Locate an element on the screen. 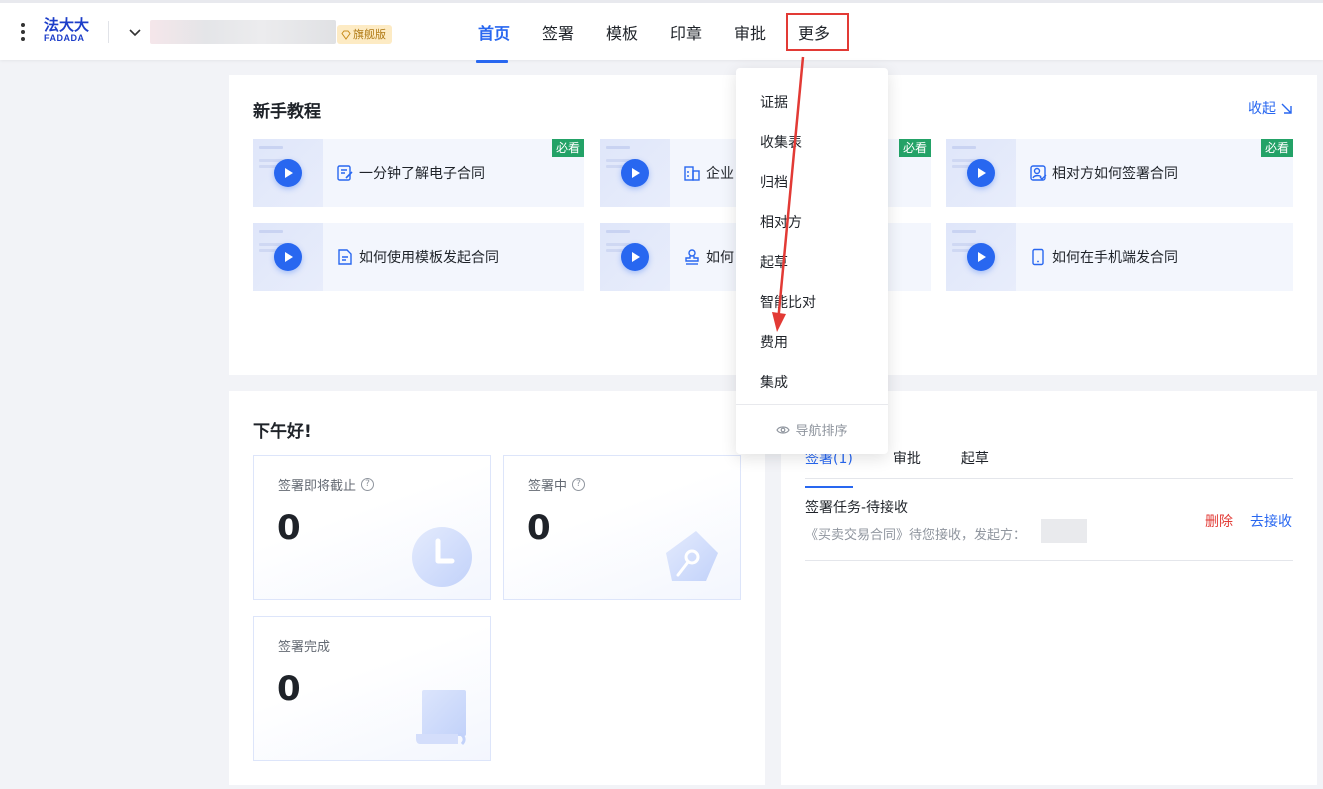  diamond-icon is located at coordinates (346, 35).